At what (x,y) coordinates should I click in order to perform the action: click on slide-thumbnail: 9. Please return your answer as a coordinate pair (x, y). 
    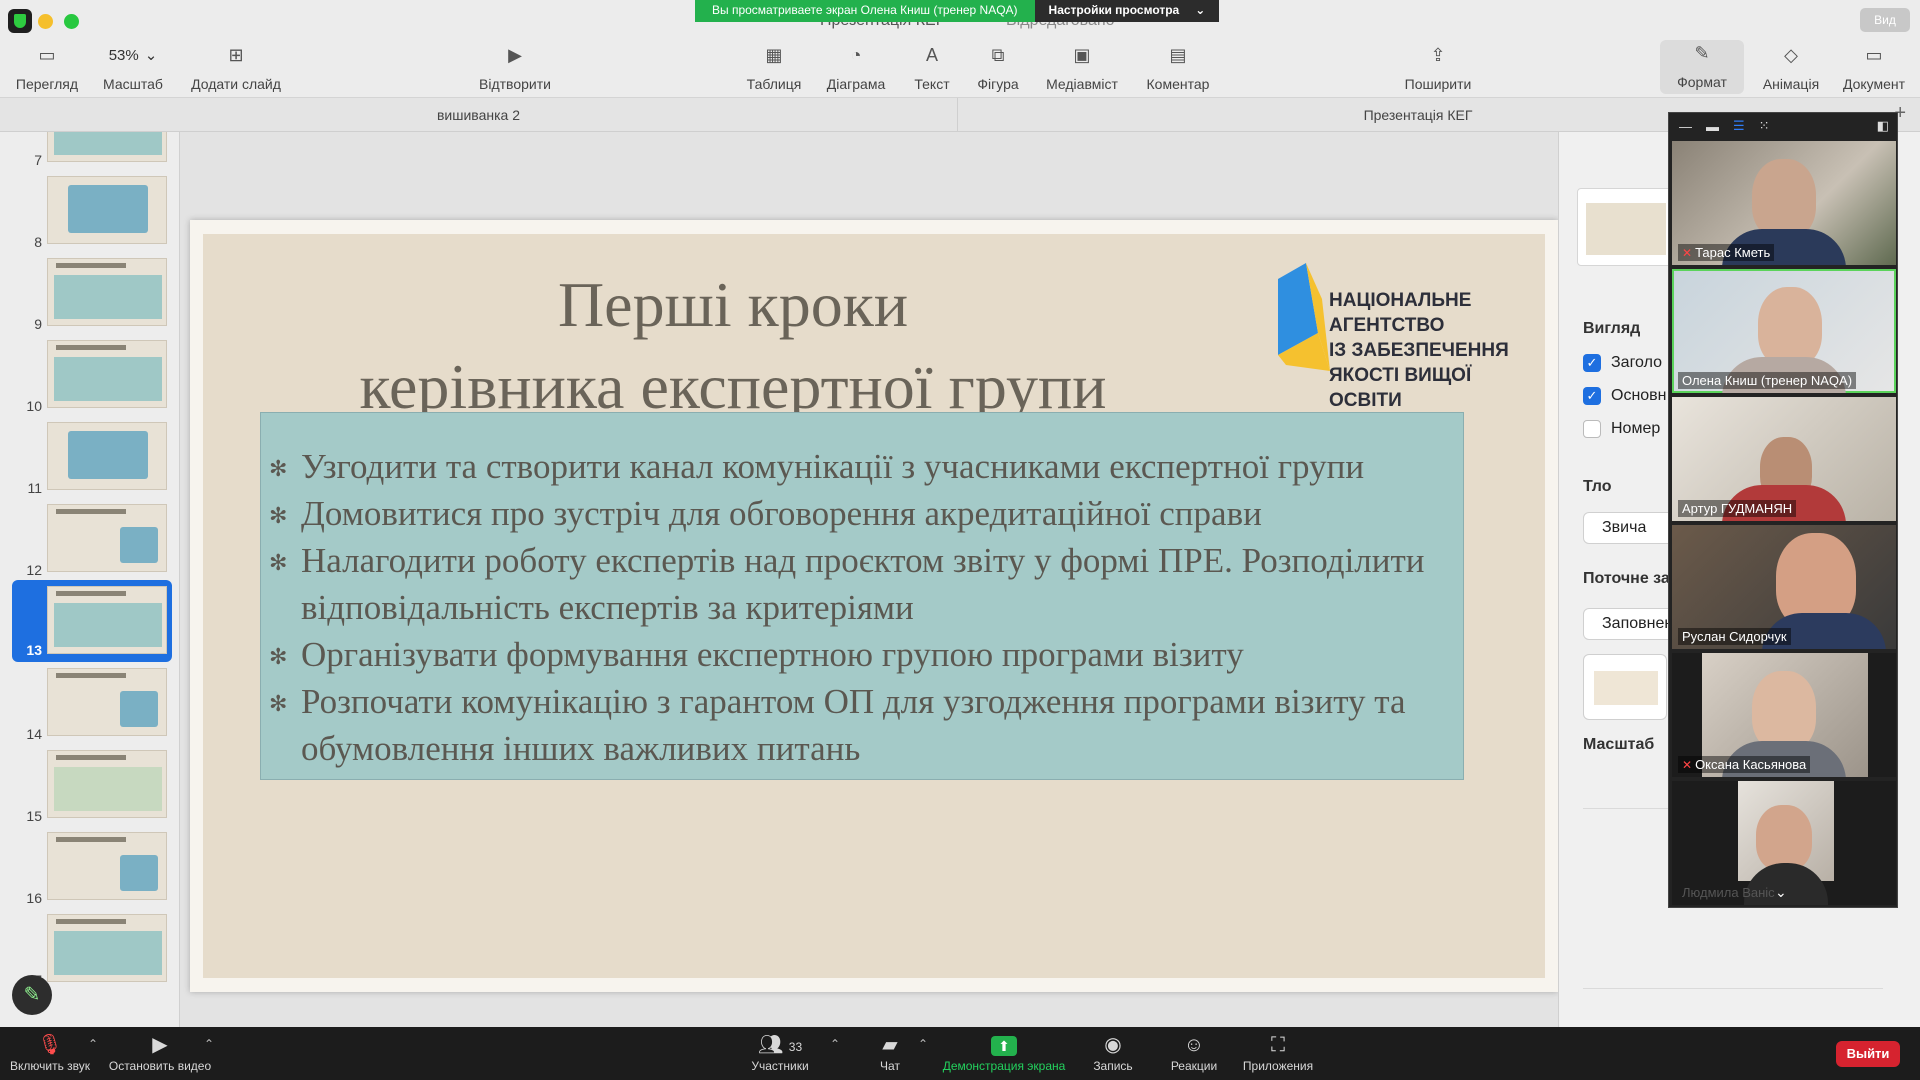
    Looking at the image, I should click on (92, 295).